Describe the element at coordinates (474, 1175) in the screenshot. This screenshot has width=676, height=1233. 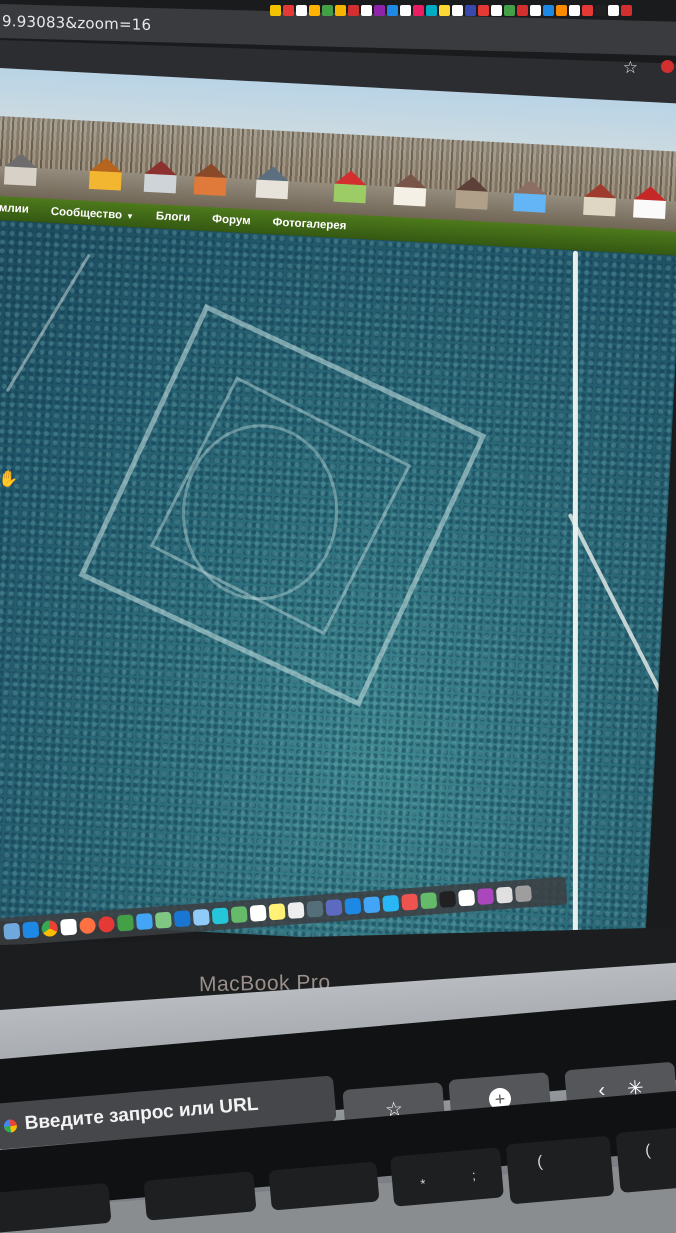
I see `key-label: ;` at that location.